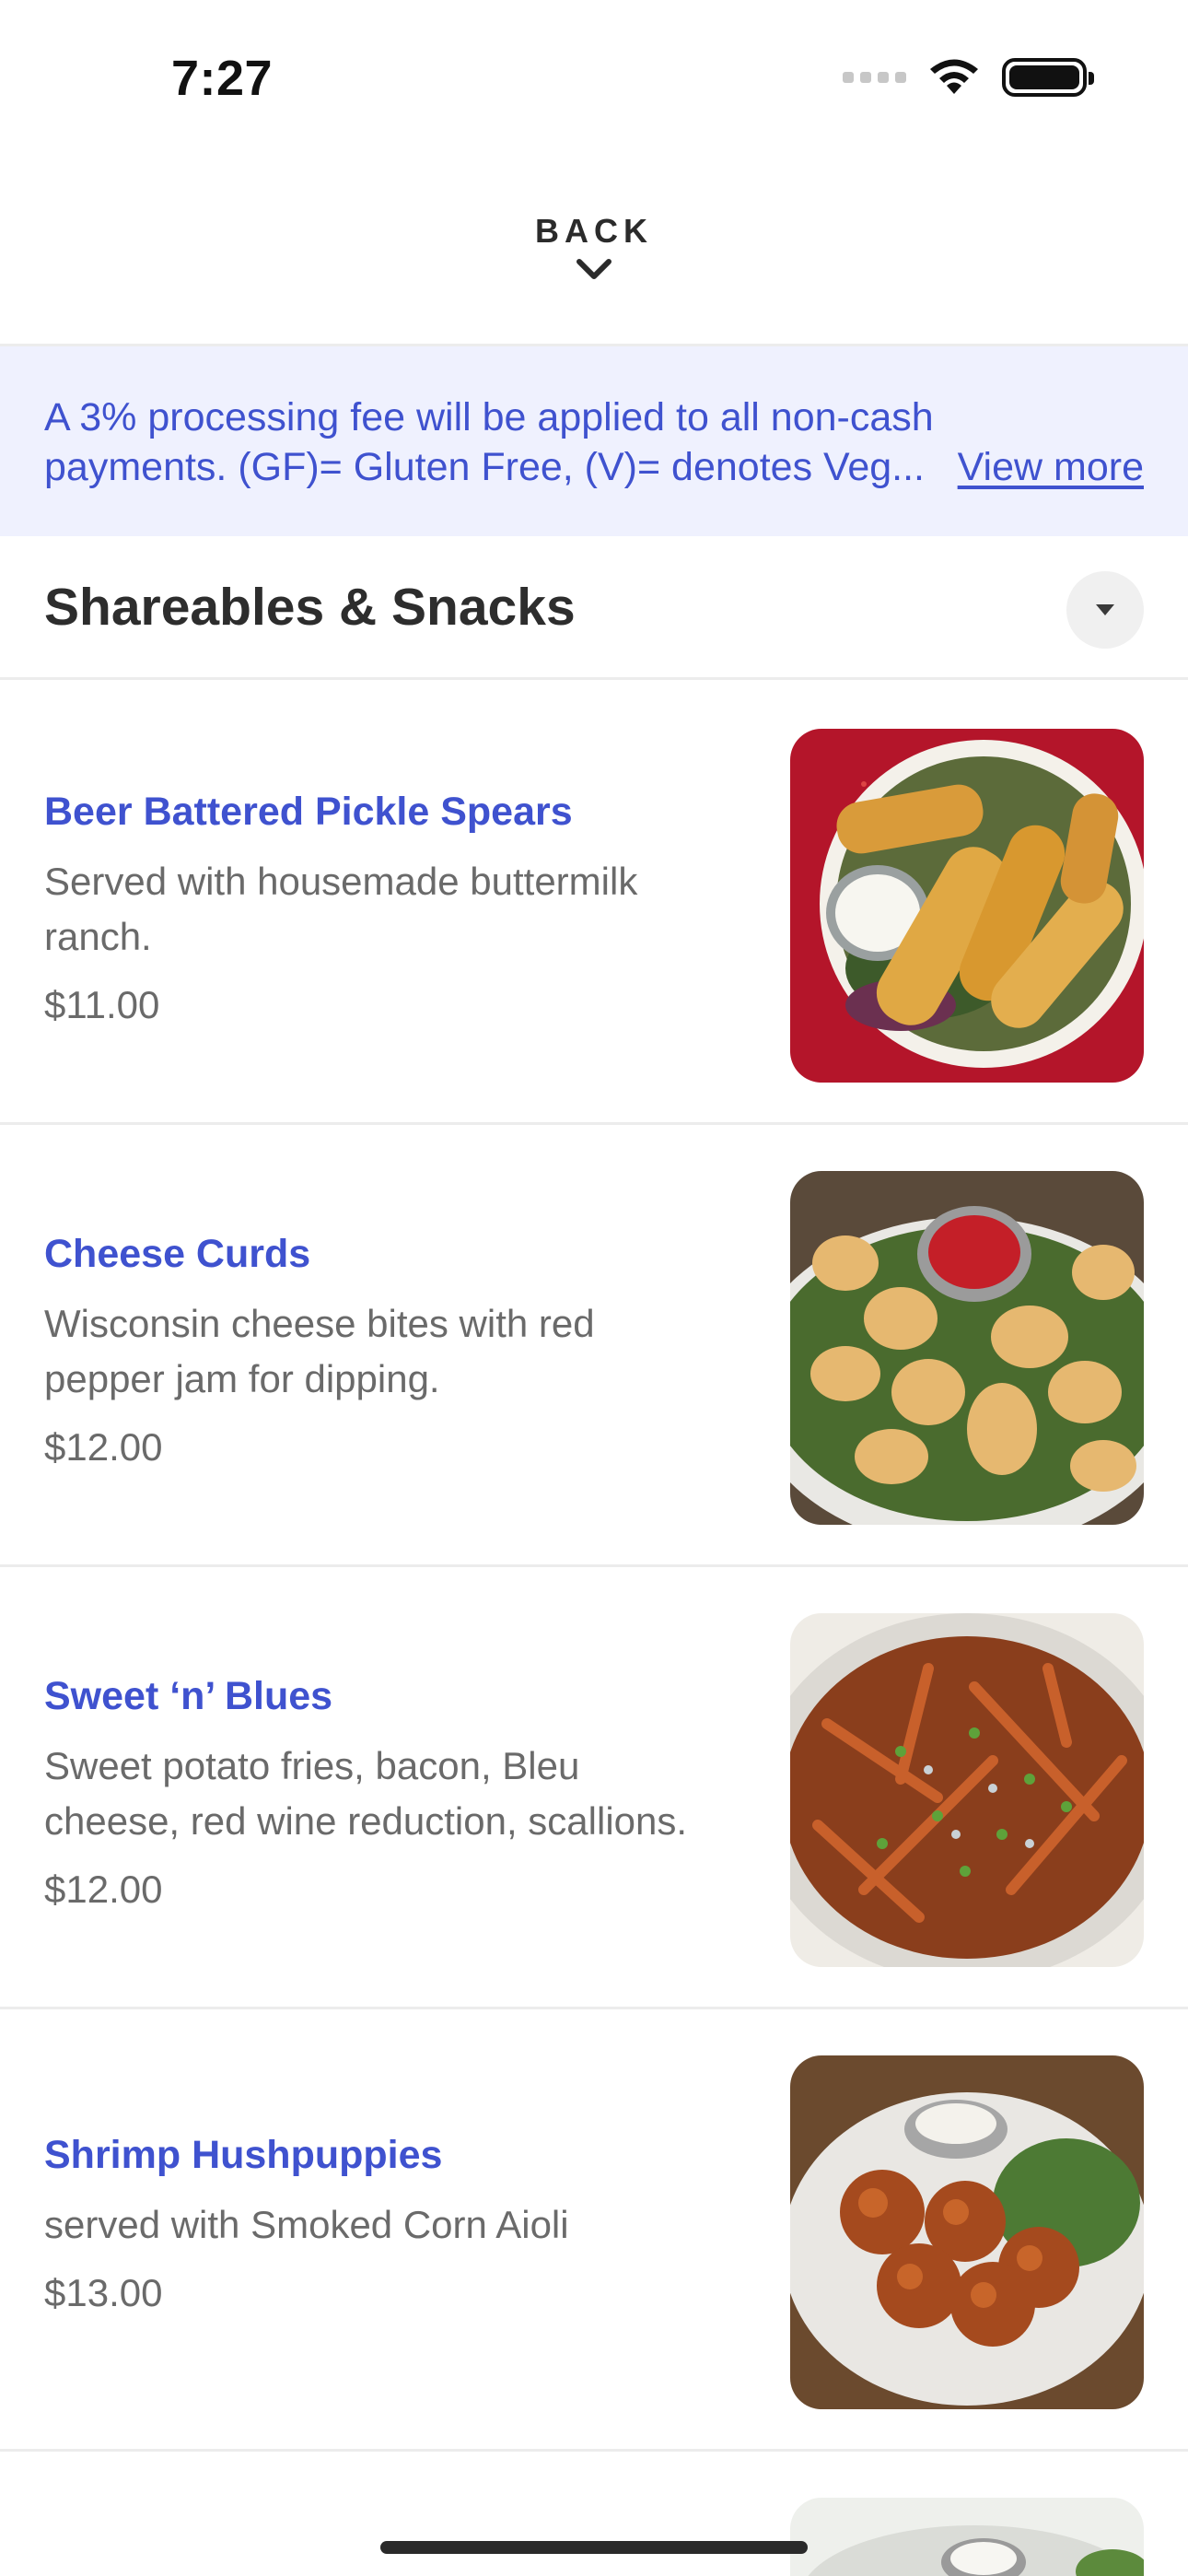 The height and width of the screenshot is (2576, 1188). I want to click on section-collapse-button, so click(1105, 610).